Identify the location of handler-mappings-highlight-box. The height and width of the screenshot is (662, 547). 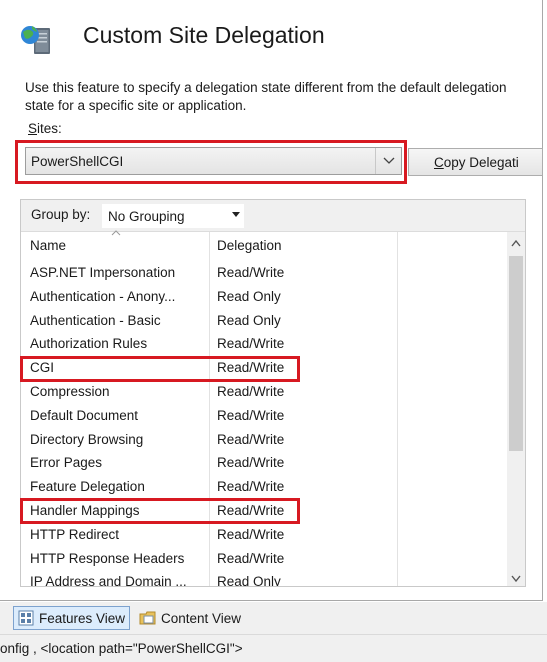
(160, 511).